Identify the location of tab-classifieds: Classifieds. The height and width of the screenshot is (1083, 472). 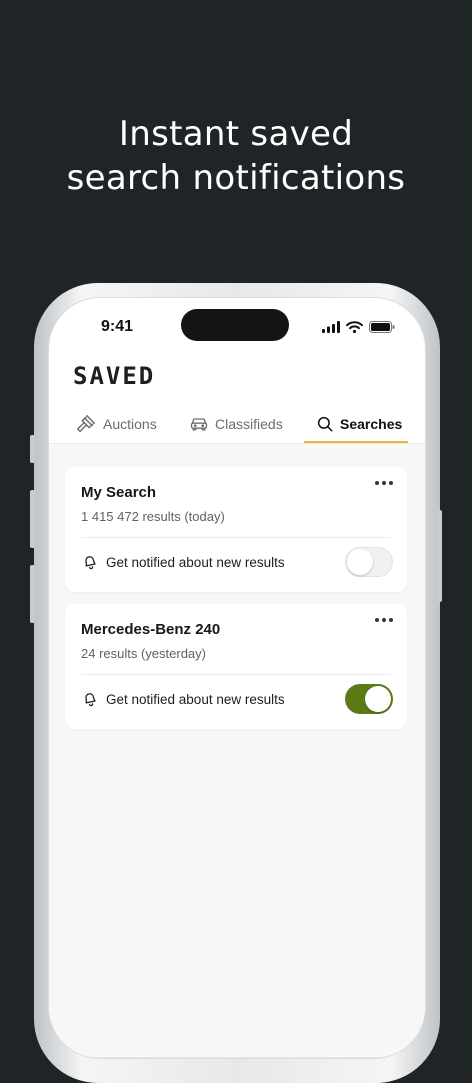
(236, 424).